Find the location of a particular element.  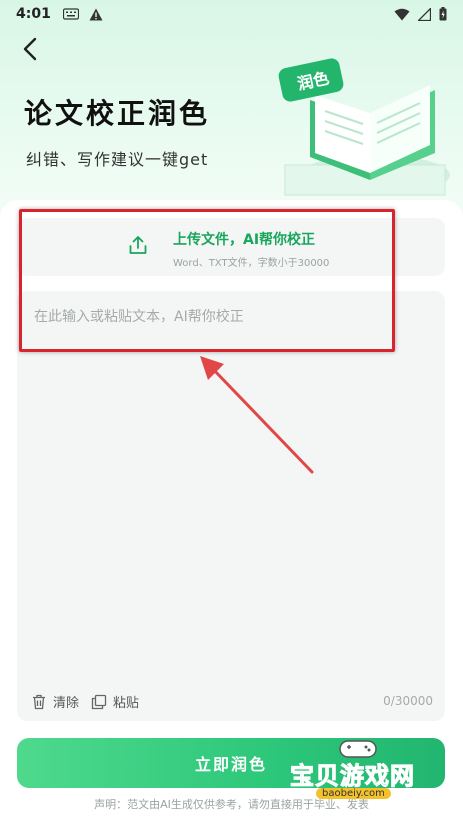

status-time: 4:01 is located at coordinates (33, 14).